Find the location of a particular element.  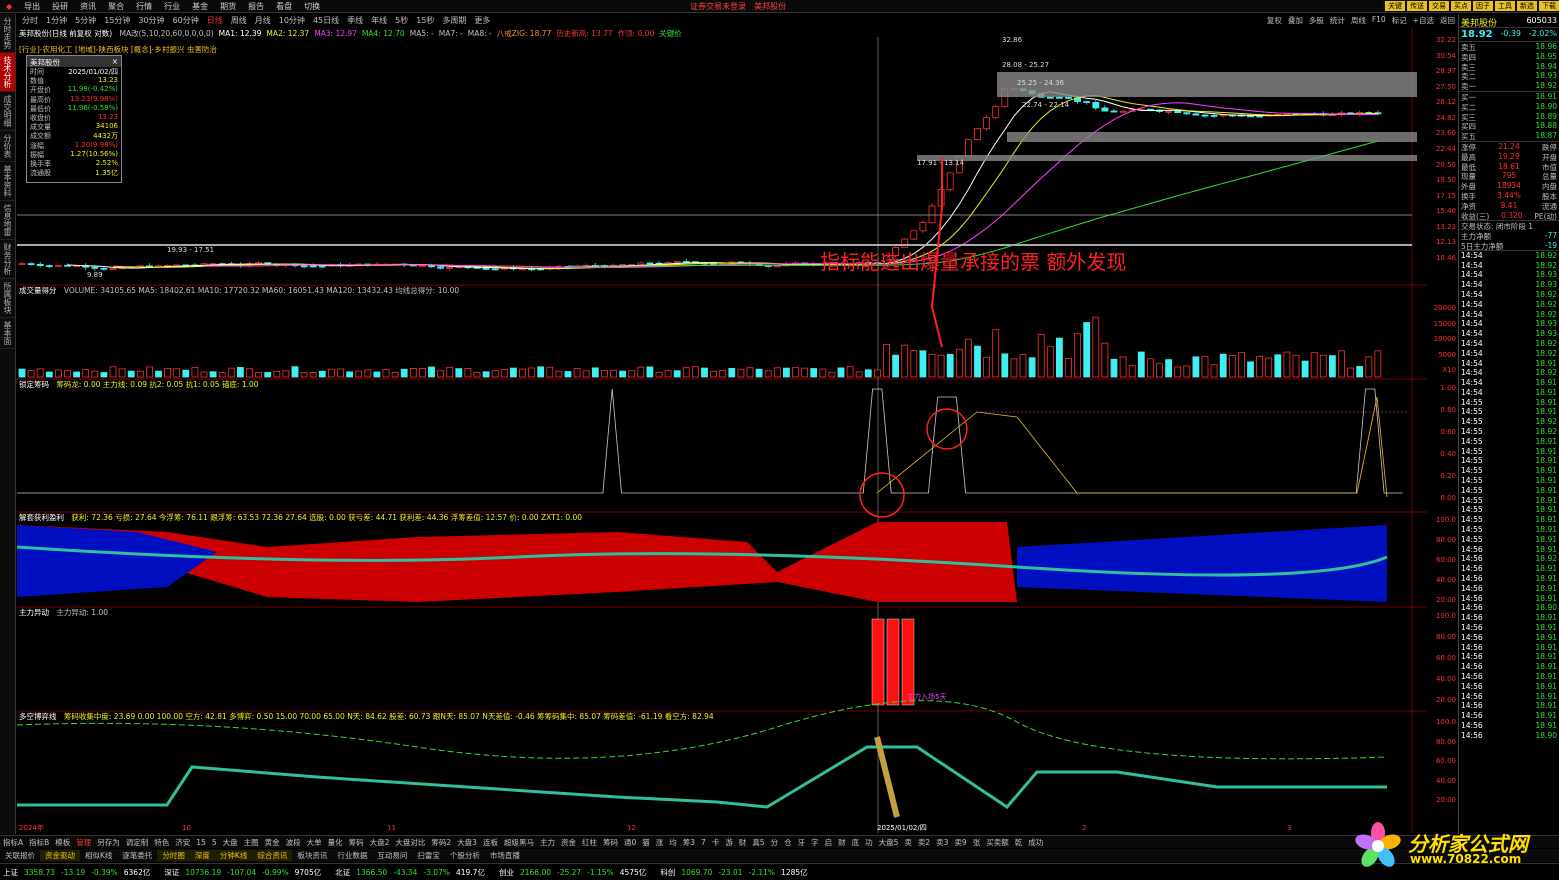

menu-right-button: 下载 is located at coordinates (1549, 6).